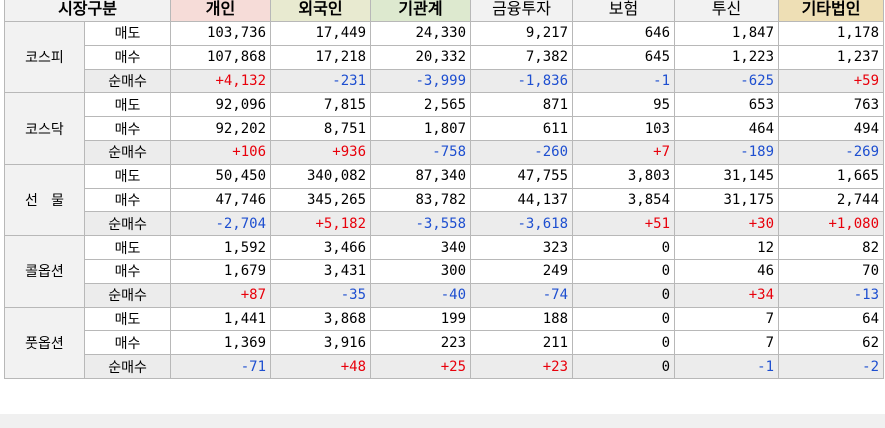  What do you see at coordinates (727, 247) in the screenshot?
I see `value-cell: 12` at bounding box center [727, 247].